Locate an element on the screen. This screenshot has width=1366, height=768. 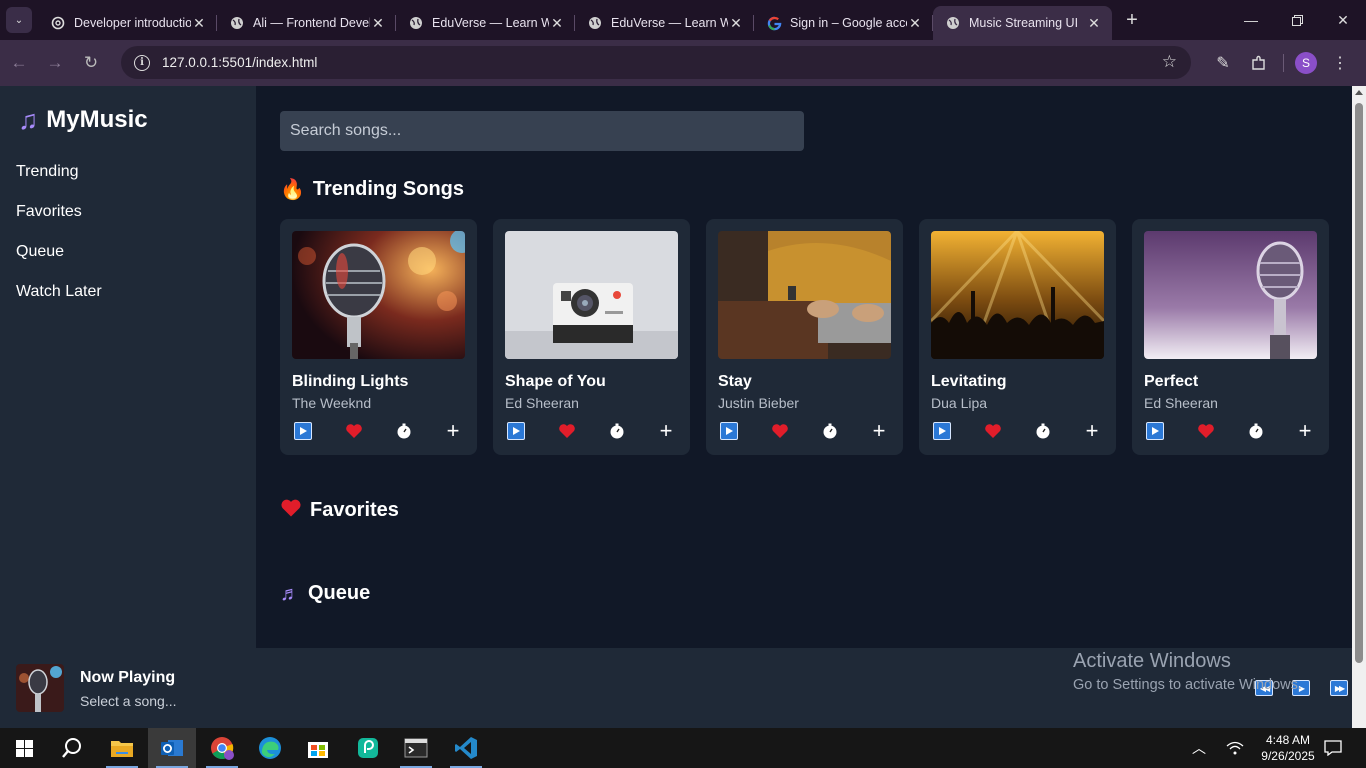
chrome-icon is located at coordinates (222, 748).